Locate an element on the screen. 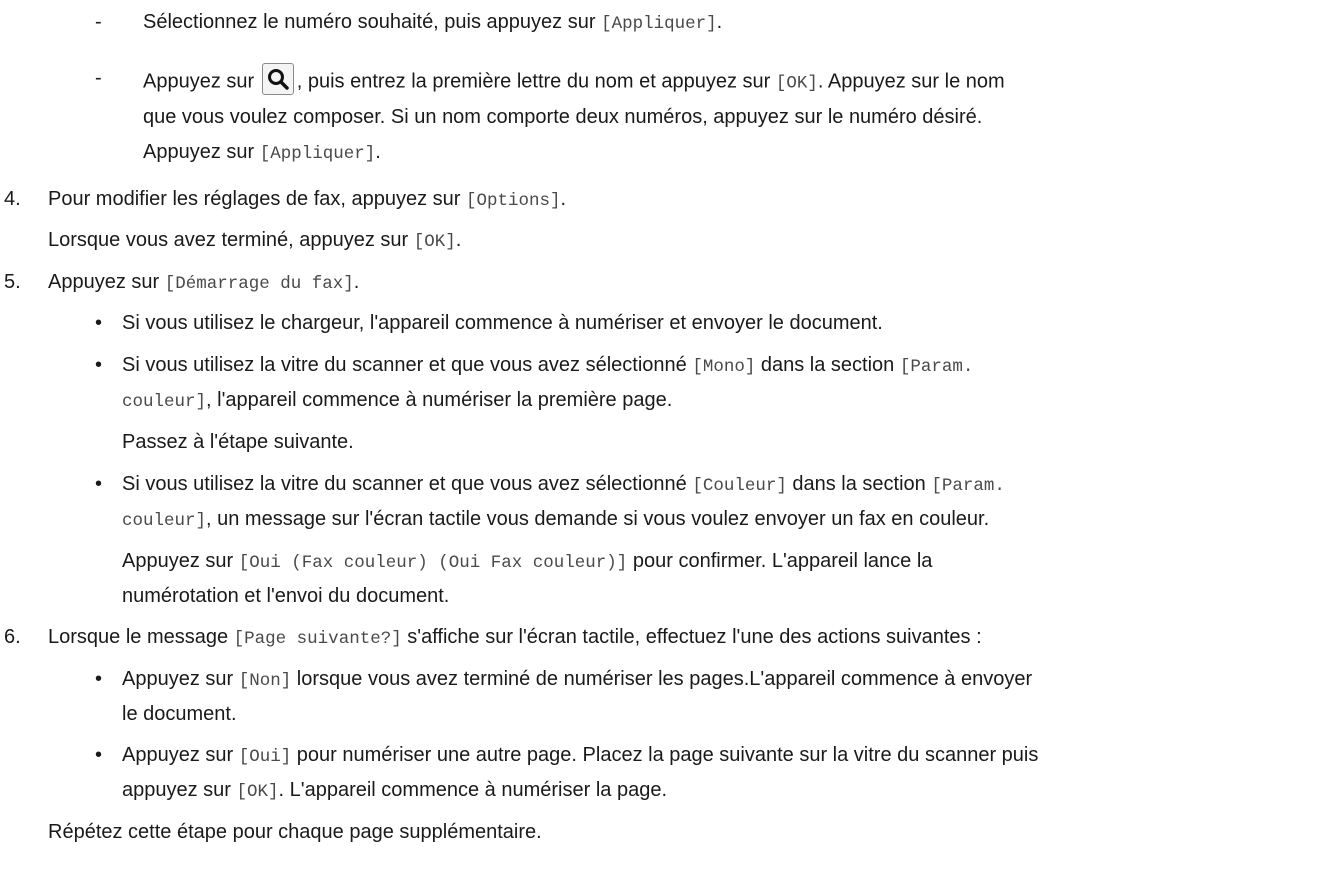 The width and height of the screenshot is (1344, 870). color-option-ref: [Couleur] is located at coordinates (739, 486).